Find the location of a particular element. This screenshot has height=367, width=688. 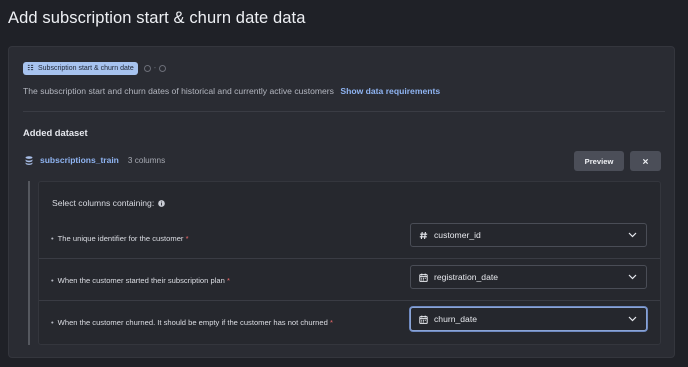

added-dataset-title: Added dataset is located at coordinates (55, 132).